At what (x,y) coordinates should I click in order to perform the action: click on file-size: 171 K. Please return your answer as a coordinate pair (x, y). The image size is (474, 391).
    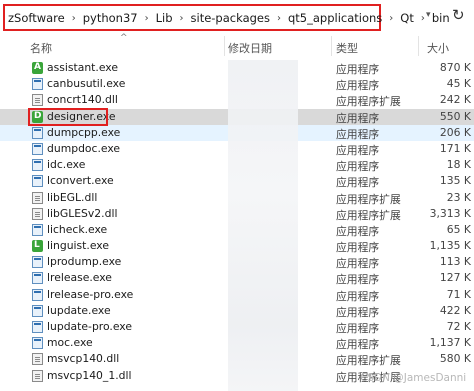
    Looking at the image, I should click on (455, 148).